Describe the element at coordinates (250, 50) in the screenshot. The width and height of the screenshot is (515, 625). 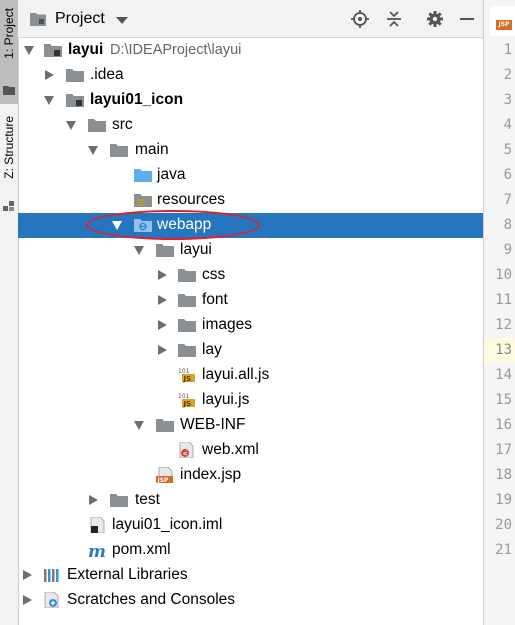
I see `tree-item-layui-root: layui D:\IDEAProject\layui` at that location.